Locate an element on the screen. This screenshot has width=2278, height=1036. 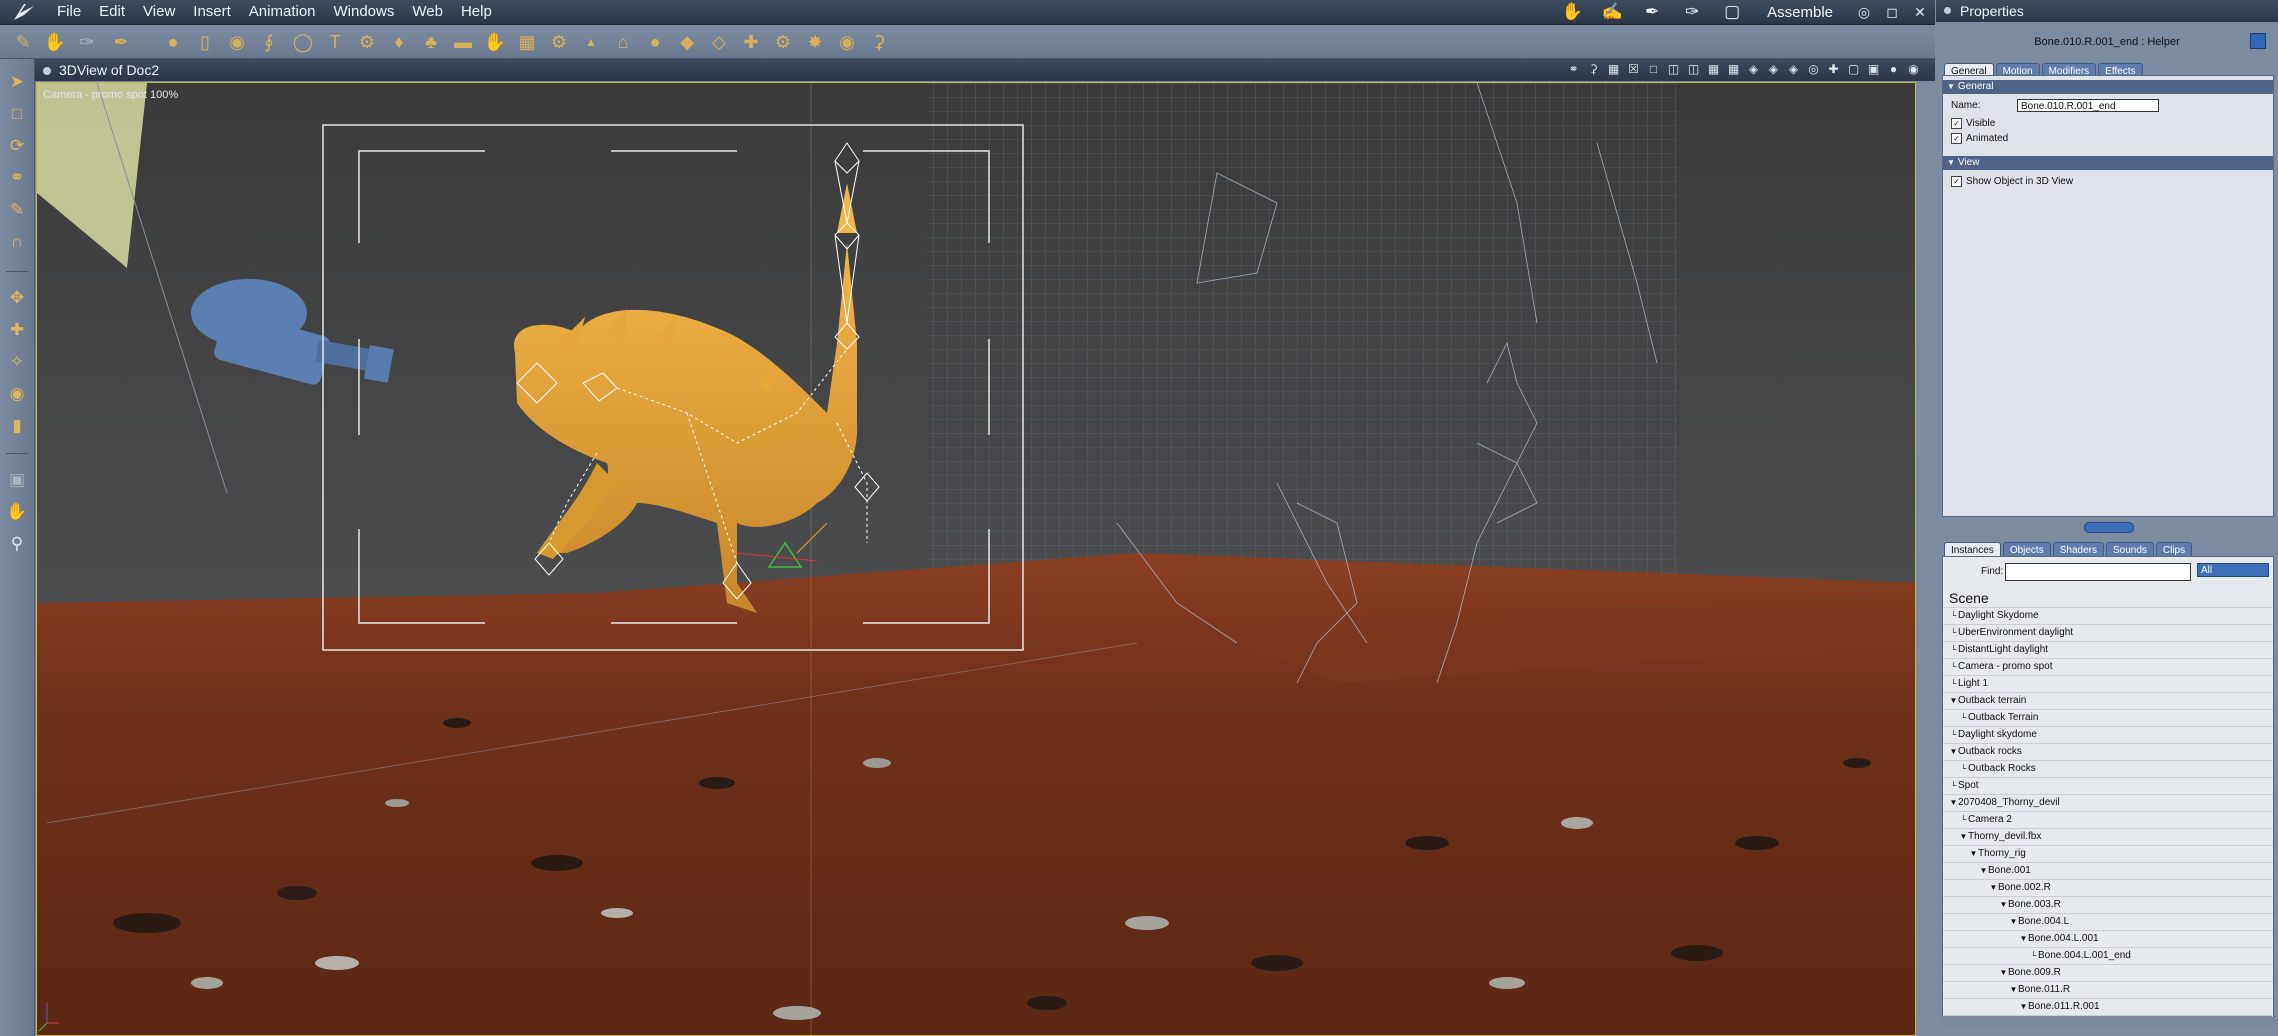
insert-tree-icon: ♣ is located at coordinates (431, 42).